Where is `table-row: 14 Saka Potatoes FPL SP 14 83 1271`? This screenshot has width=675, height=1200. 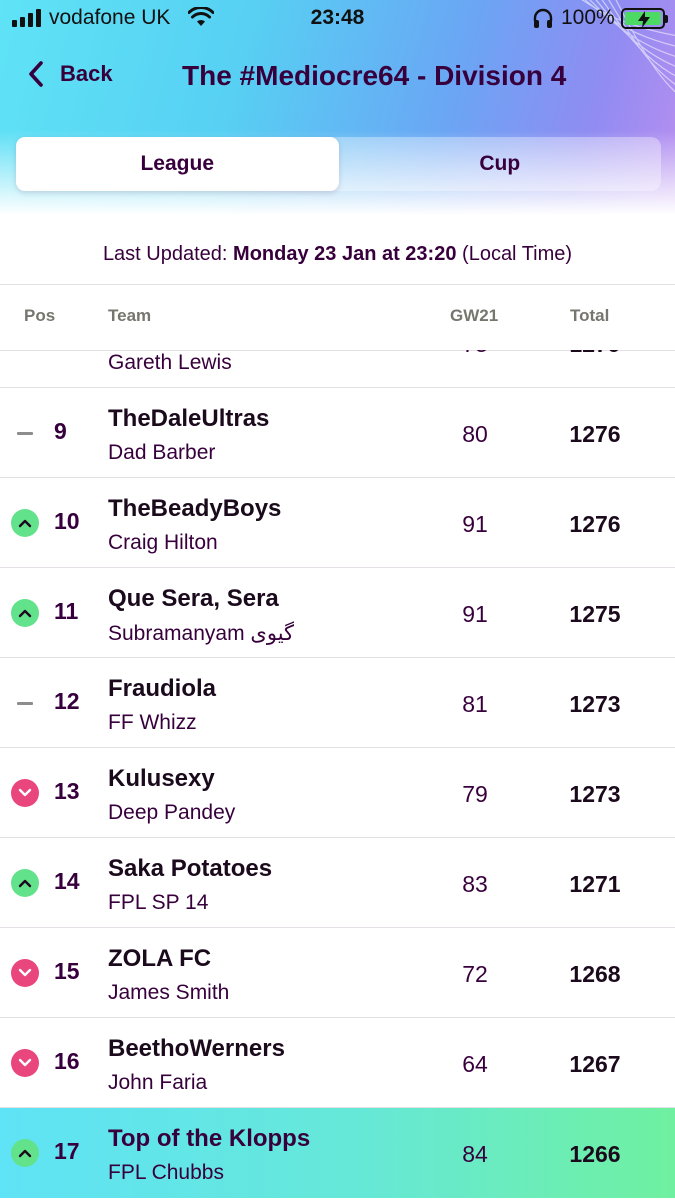
table-row: 14 Saka Potatoes FPL SP 14 83 1271 is located at coordinates (337, 883).